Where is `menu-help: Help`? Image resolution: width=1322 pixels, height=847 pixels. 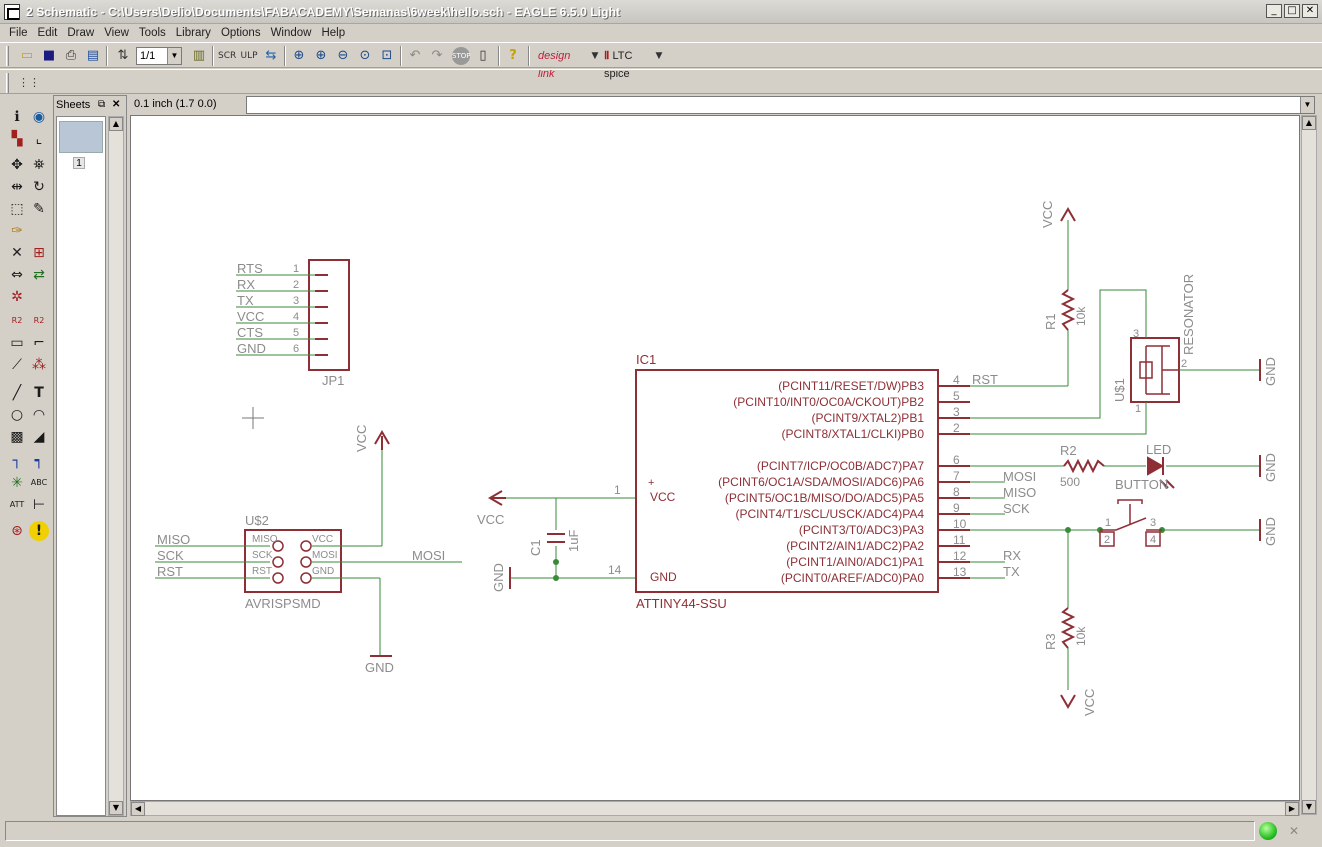 menu-help: Help is located at coordinates (333, 33).